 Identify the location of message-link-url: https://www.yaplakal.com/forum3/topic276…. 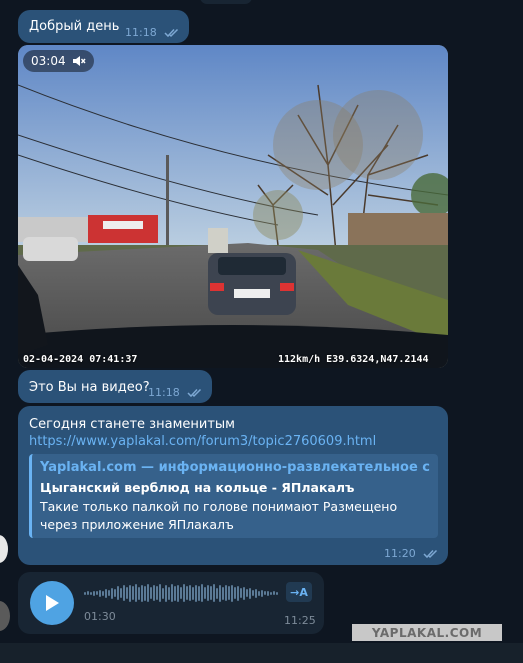
(202, 441).